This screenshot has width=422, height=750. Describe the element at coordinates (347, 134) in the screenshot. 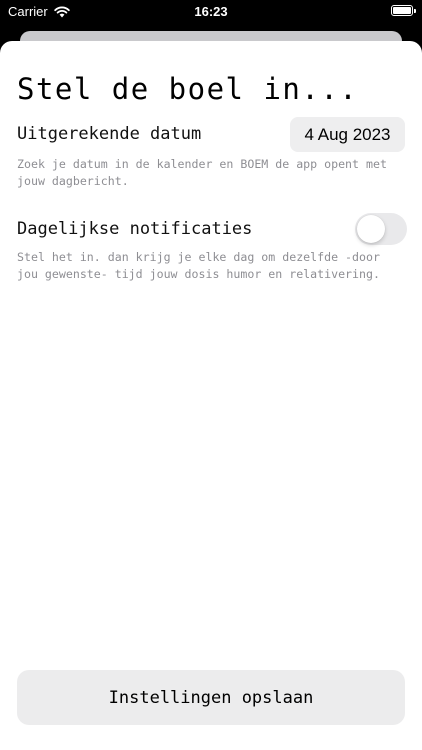

I see `due-date-picker: 4 Aug 2023` at that location.